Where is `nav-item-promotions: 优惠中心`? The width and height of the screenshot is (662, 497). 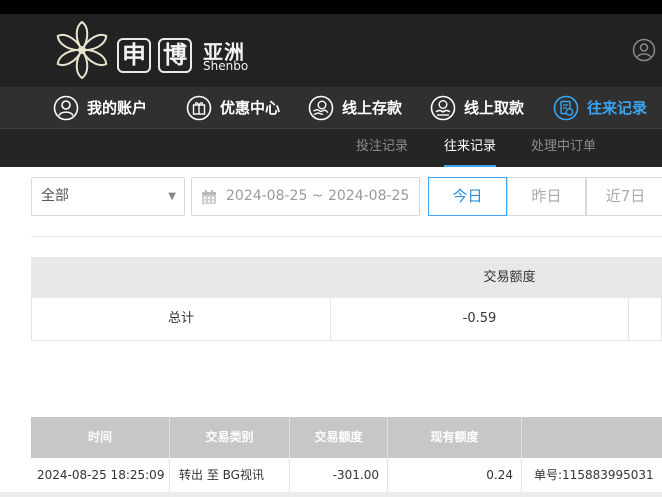
nav-item-promotions: 优惠中心 is located at coordinates (233, 107).